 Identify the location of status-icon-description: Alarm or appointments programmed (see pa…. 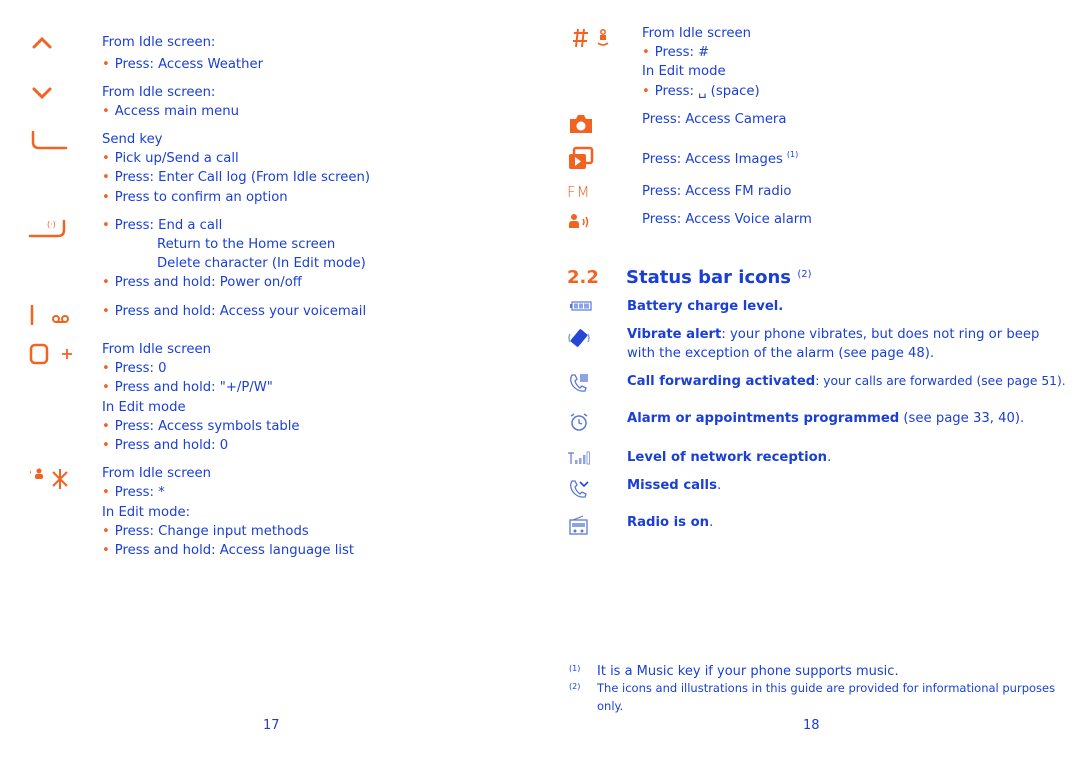
(825, 418).